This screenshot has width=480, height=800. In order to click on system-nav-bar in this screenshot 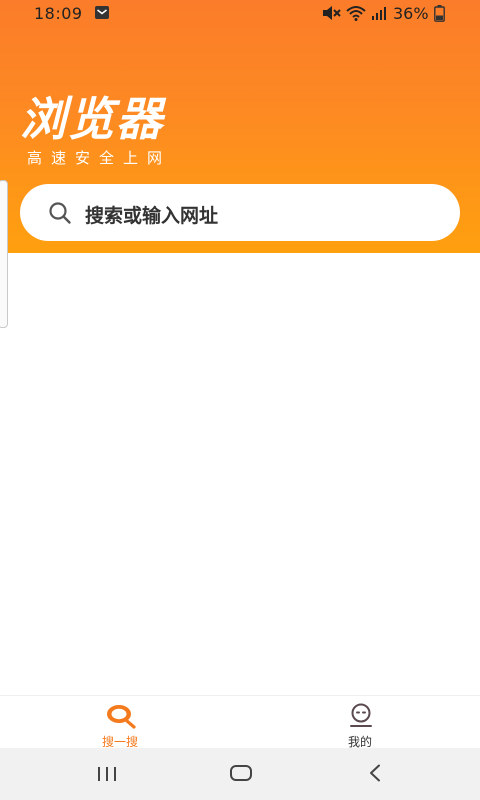, I will do `click(240, 774)`.